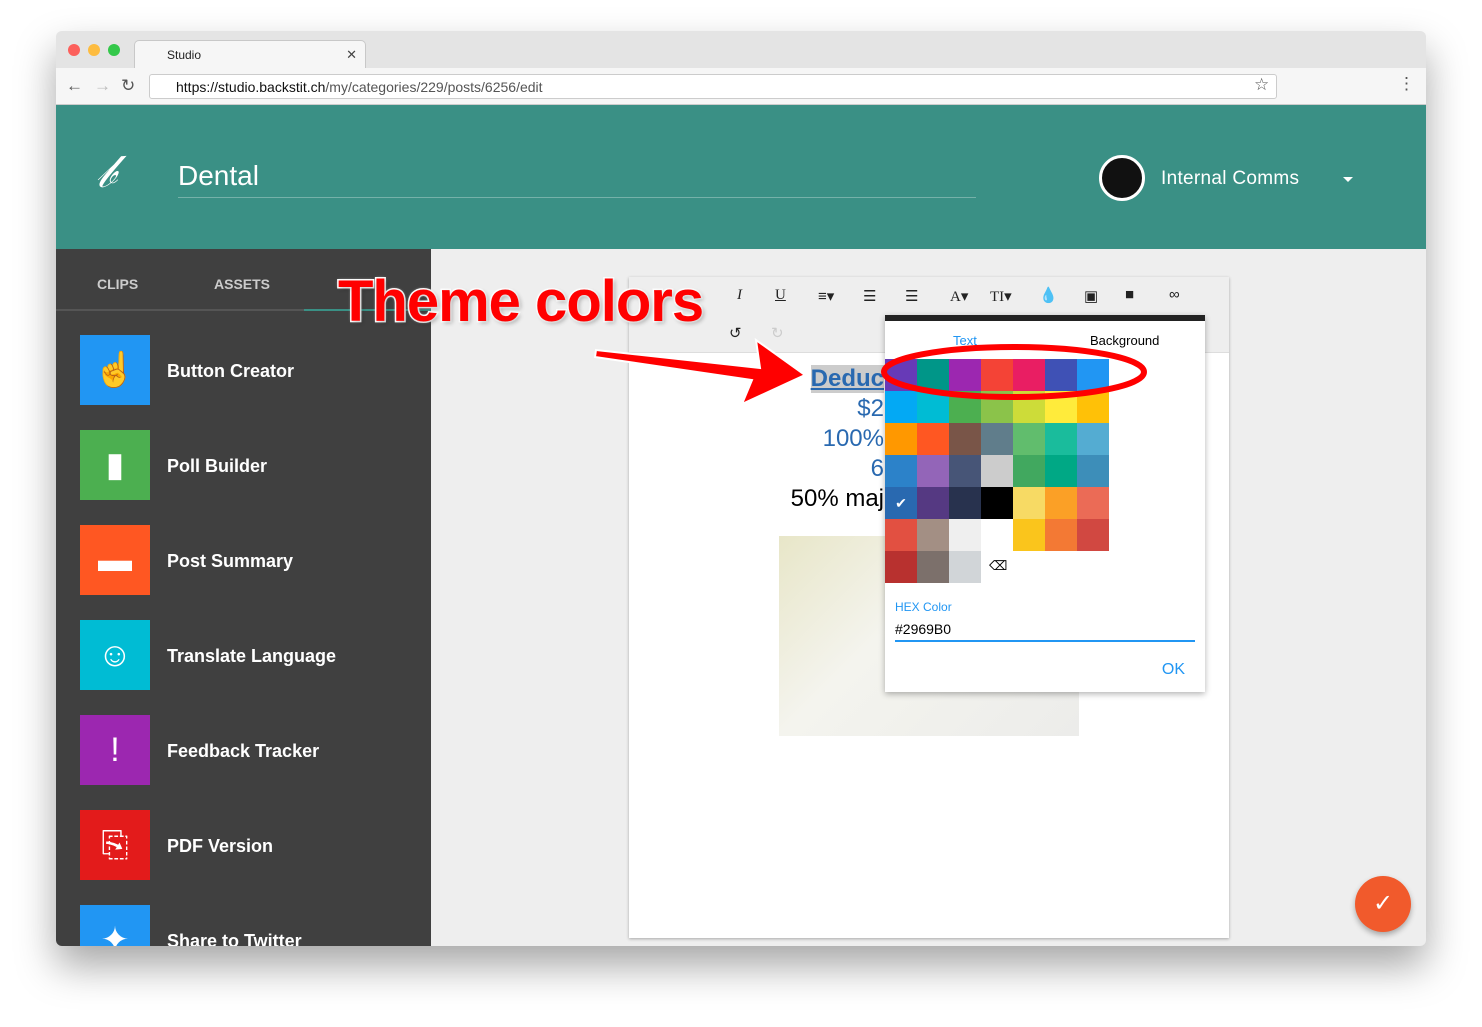 The width and height of the screenshot is (1482, 1027). I want to click on arrow-annotation, so click(700, 371).